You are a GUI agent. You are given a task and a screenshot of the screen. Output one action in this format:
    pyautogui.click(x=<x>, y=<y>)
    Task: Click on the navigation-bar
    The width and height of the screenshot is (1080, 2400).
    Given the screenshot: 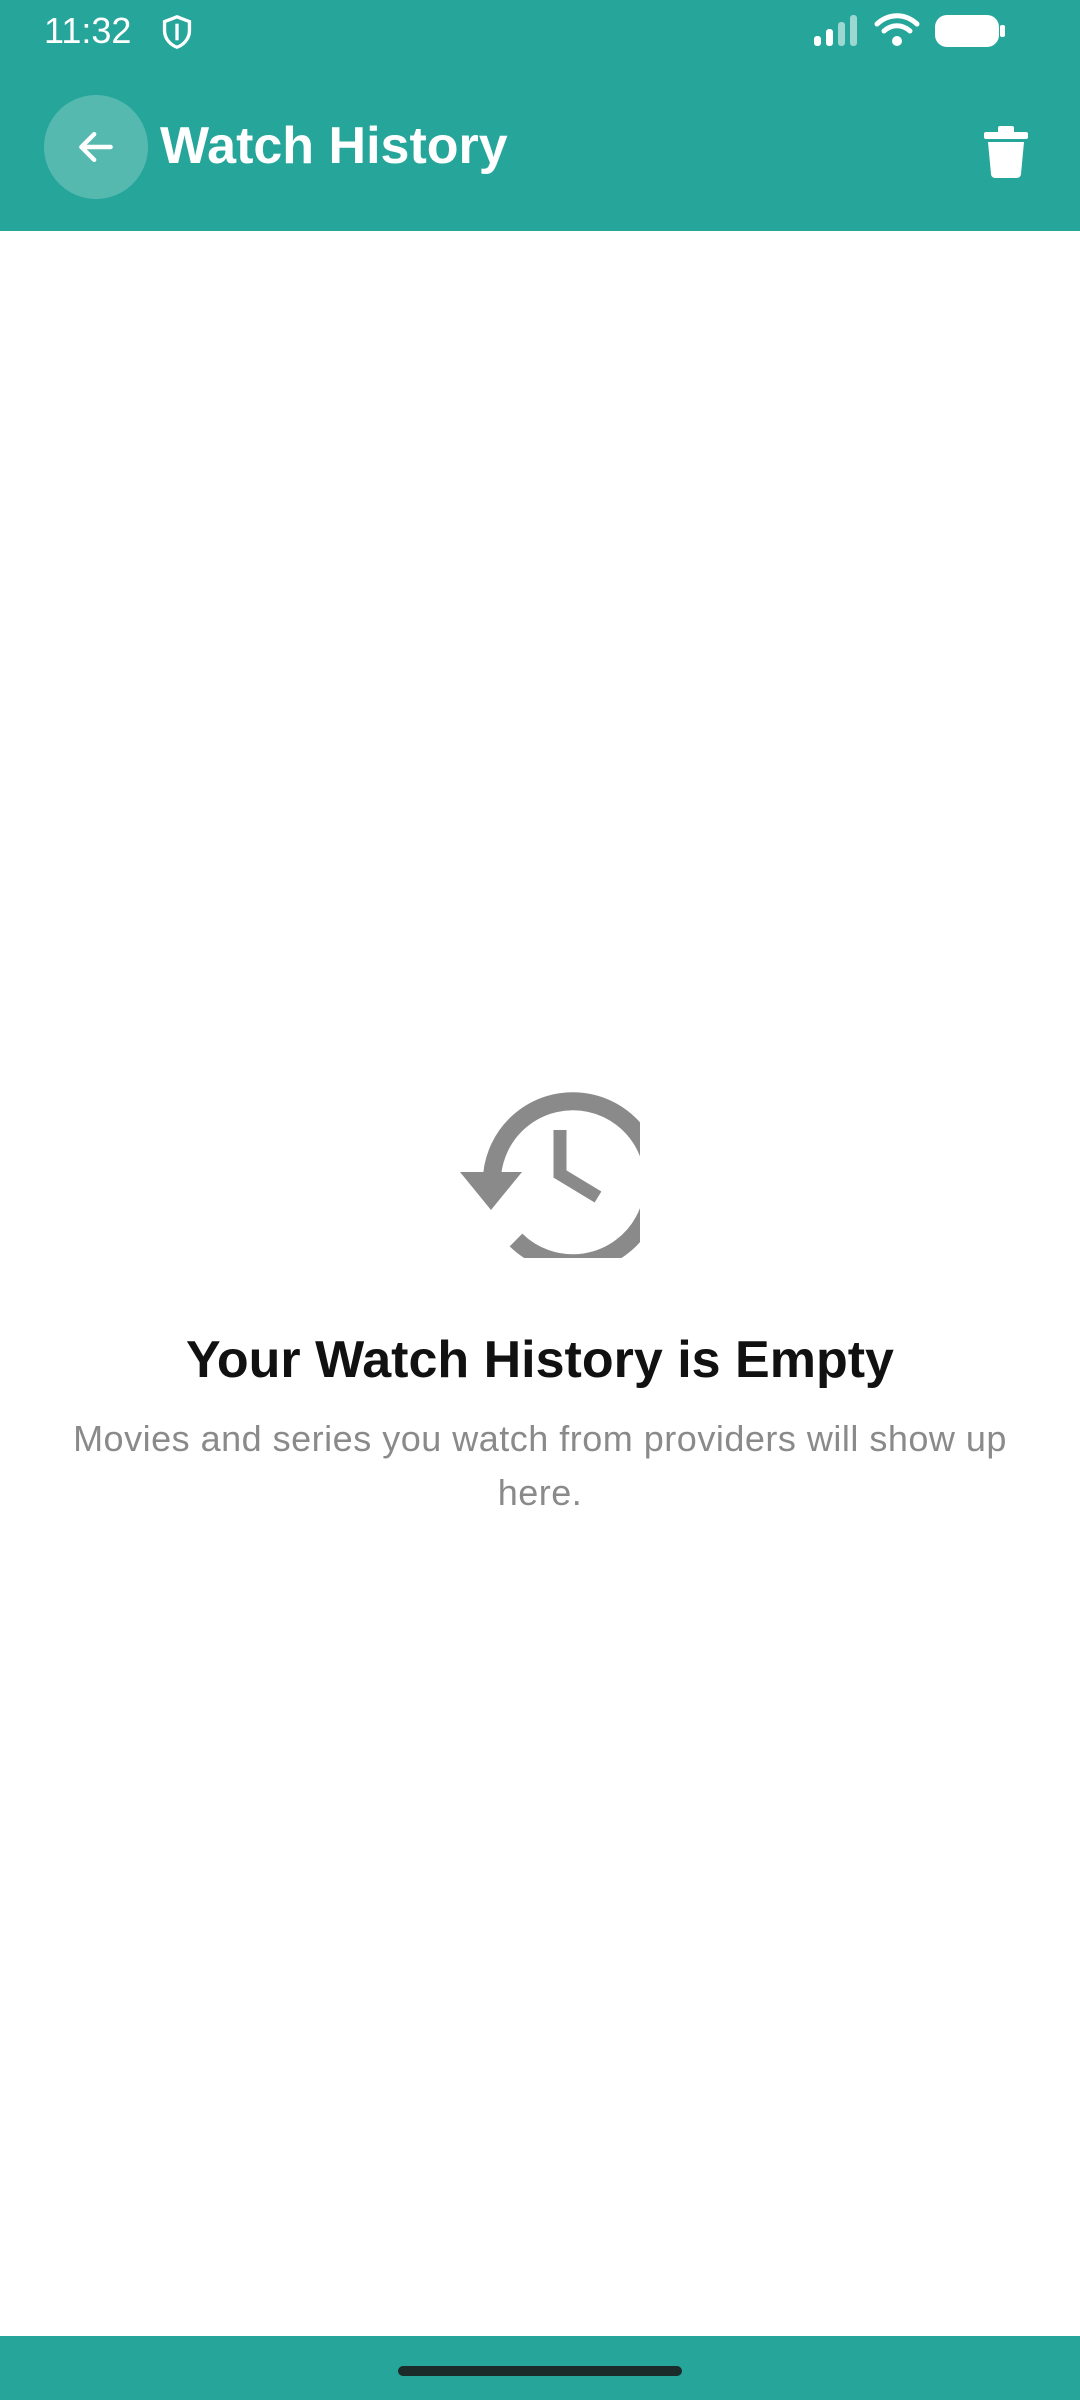 What is the action you would take?
    pyautogui.click(x=540, y=2368)
    